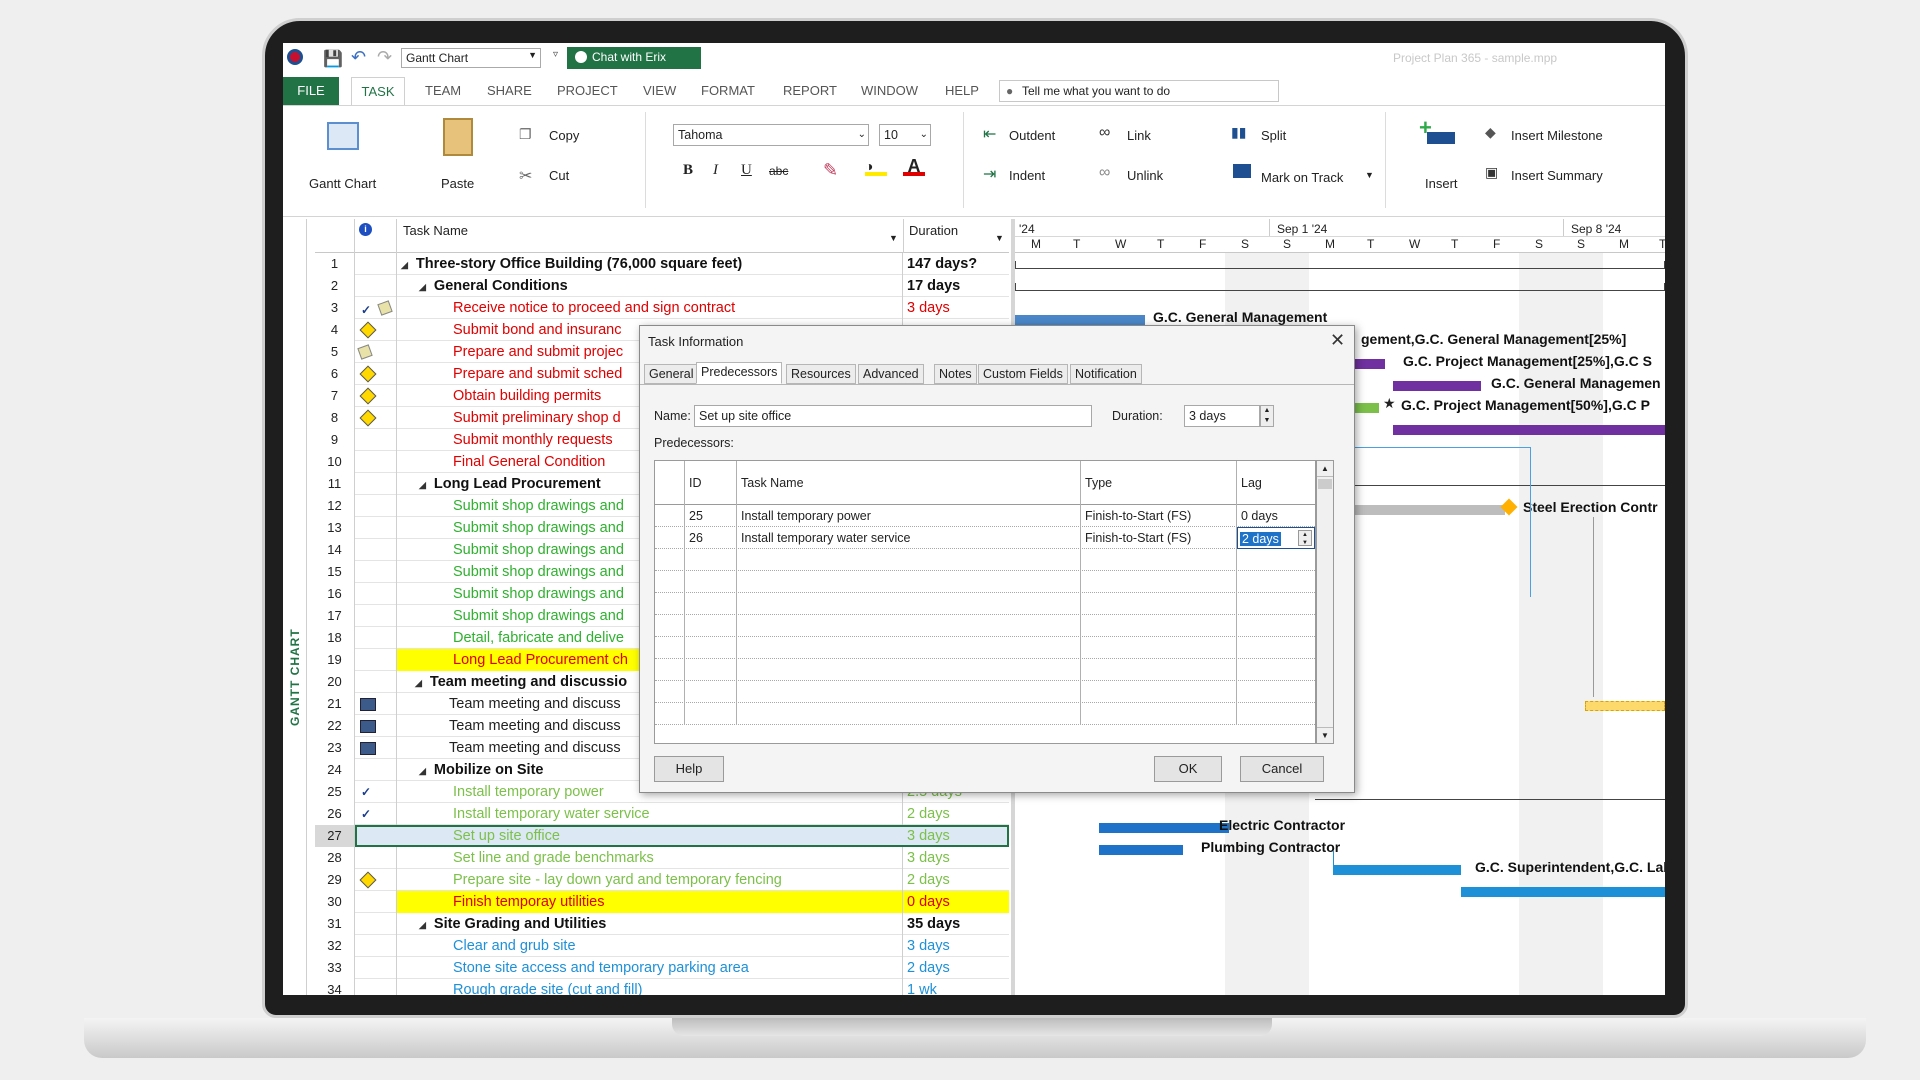 The image size is (1920, 1080). I want to click on name-field: Set up site office, so click(893, 416).